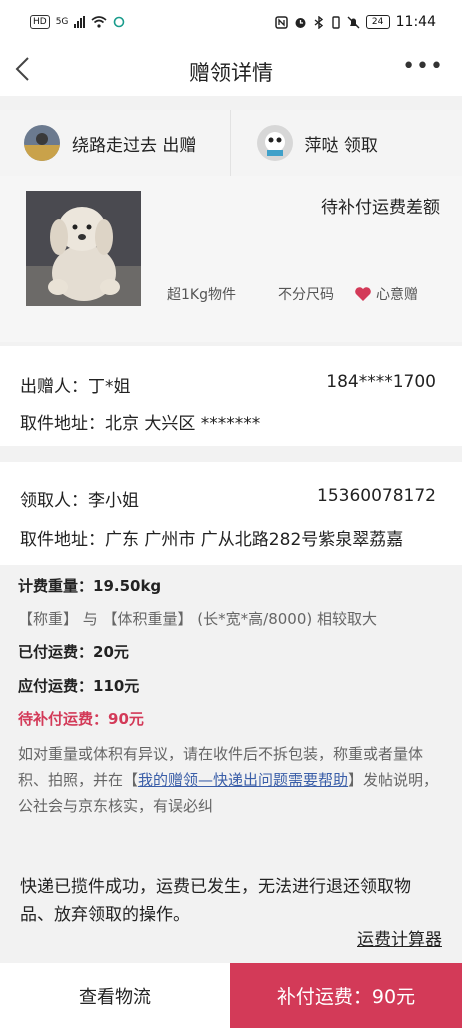 The height and width of the screenshot is (1028, 462). What do you see at coordinates (79, 686) in the screenshot?
I see `due-fee: 应付运费：110元` at bounding box center [79, 686].